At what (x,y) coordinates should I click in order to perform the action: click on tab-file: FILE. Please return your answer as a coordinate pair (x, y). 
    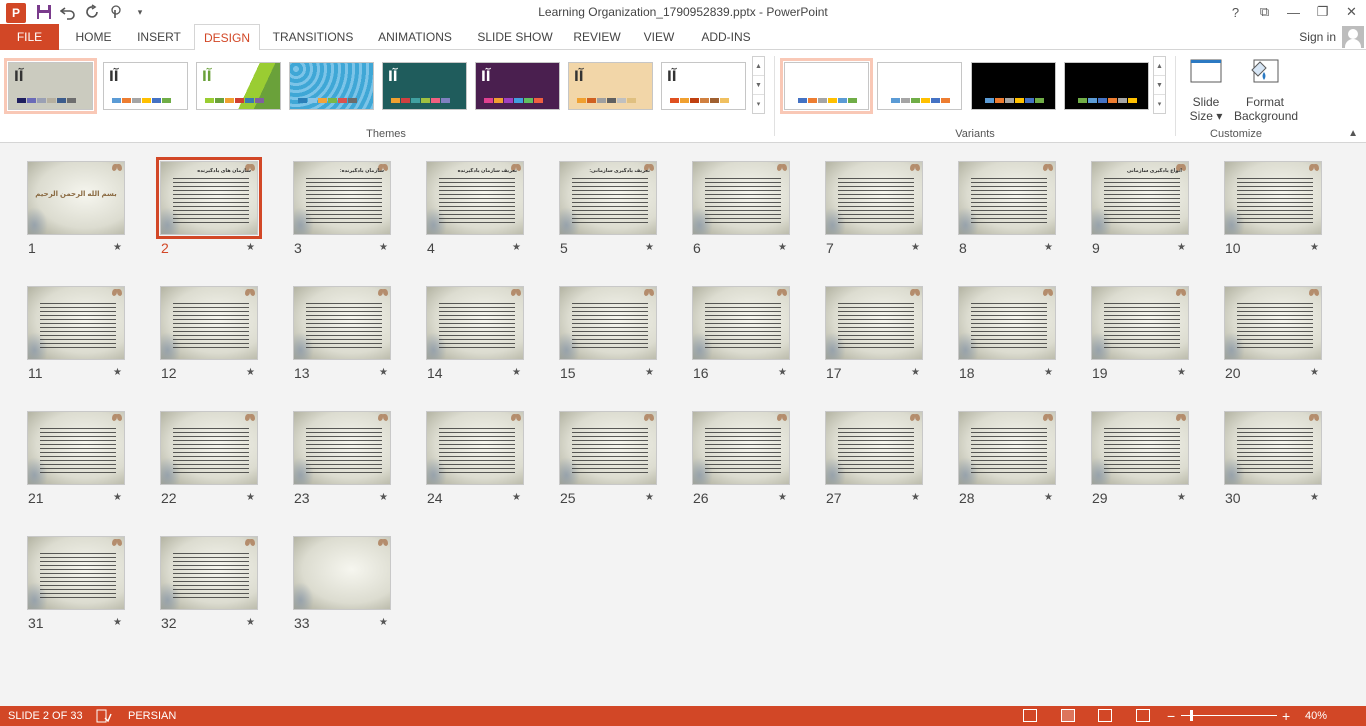
    Looking at the image, I should click on (29, 37).